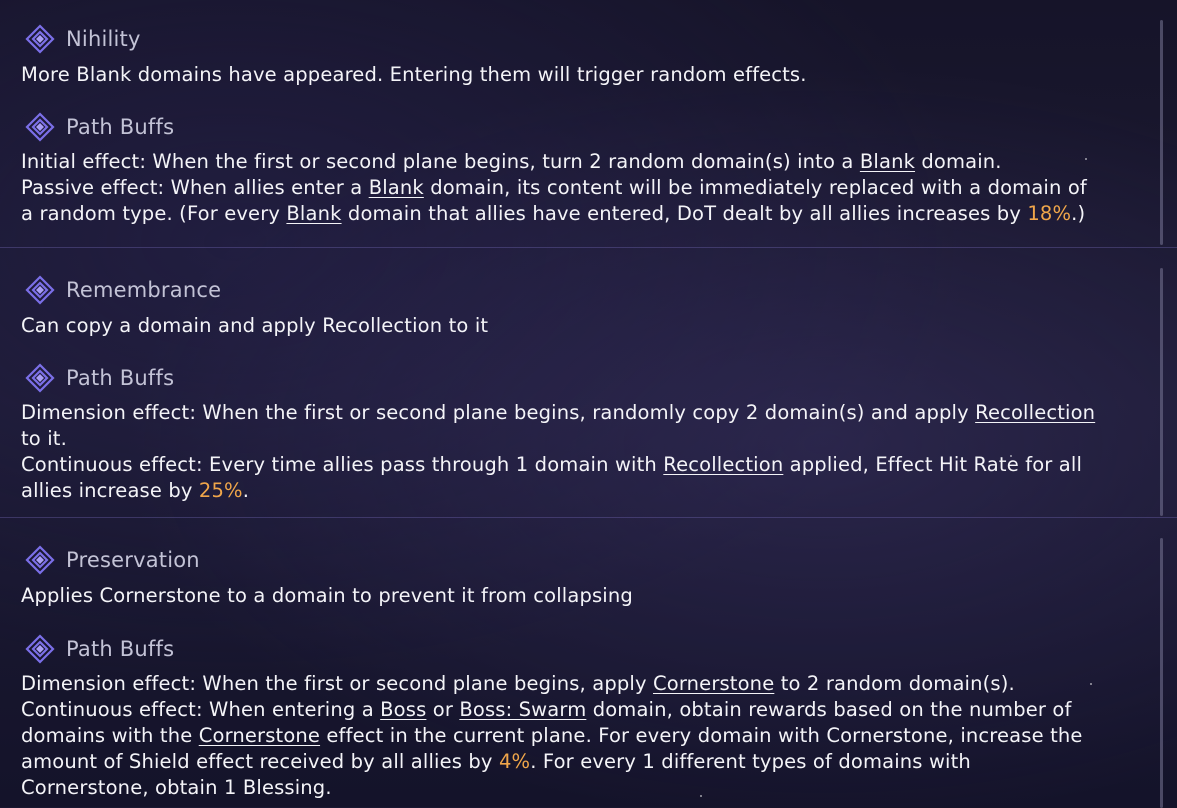 The height and width of the screenshot is (808, 1177). I want to click on path-title: Nihility, so click(103, 39).